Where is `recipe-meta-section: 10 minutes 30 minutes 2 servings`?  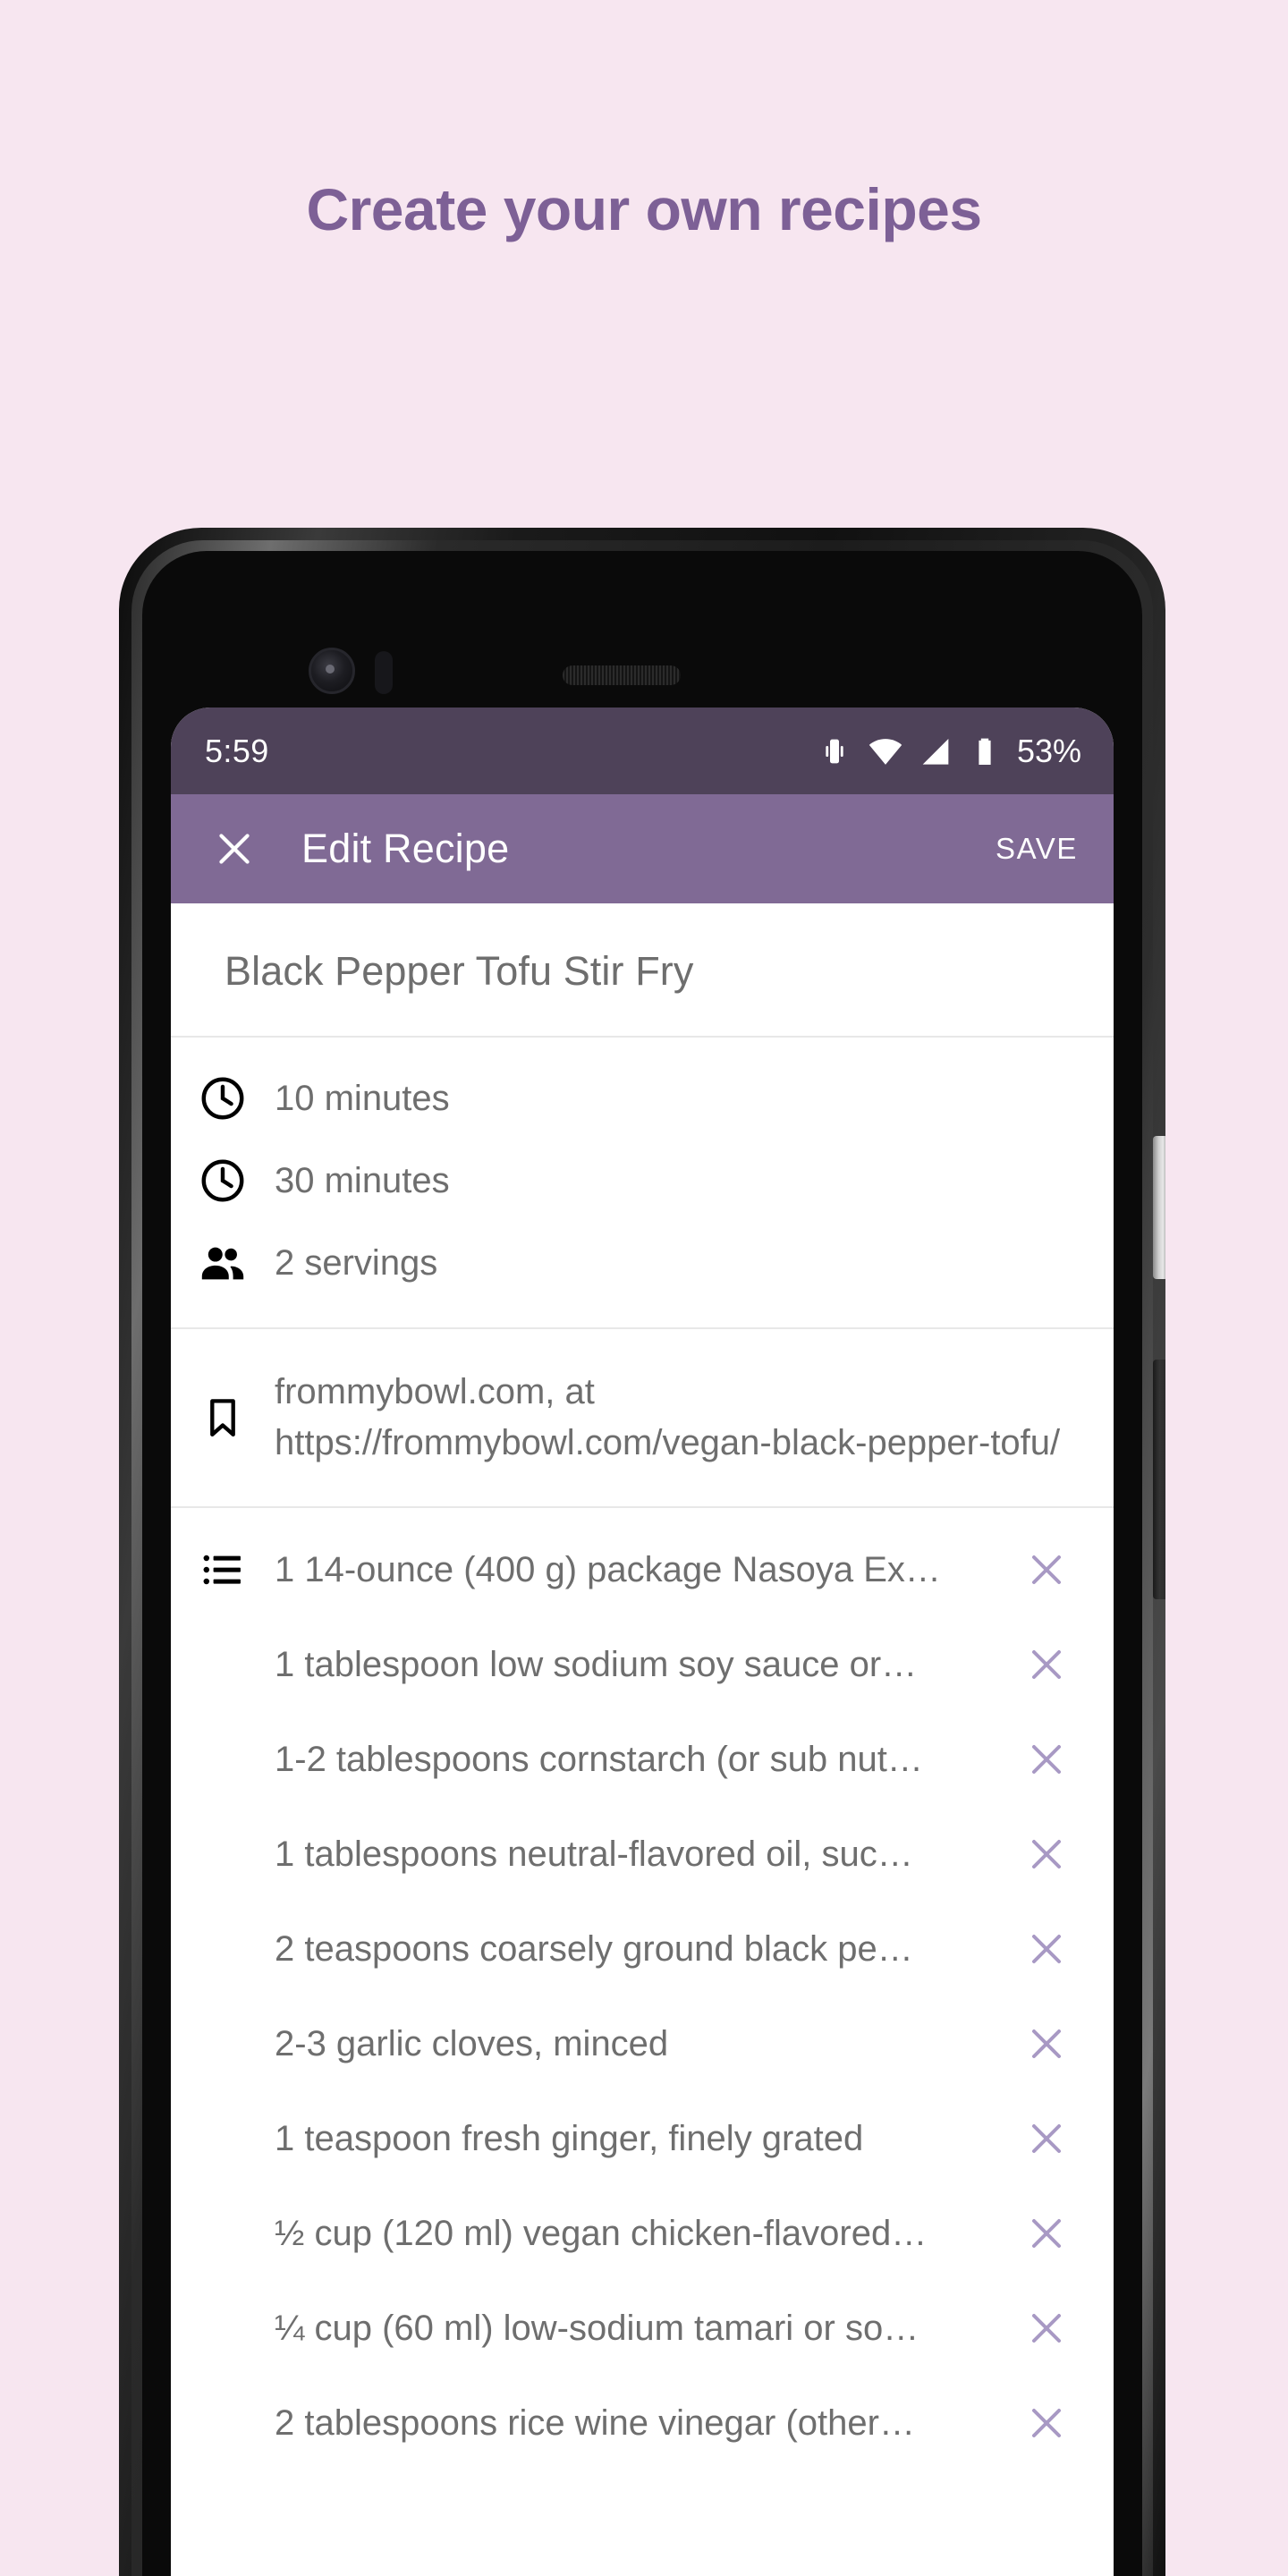
recipe-meta-section: 10 minutes 30 minutes 2 servings is located at coordinates (642, 1183).